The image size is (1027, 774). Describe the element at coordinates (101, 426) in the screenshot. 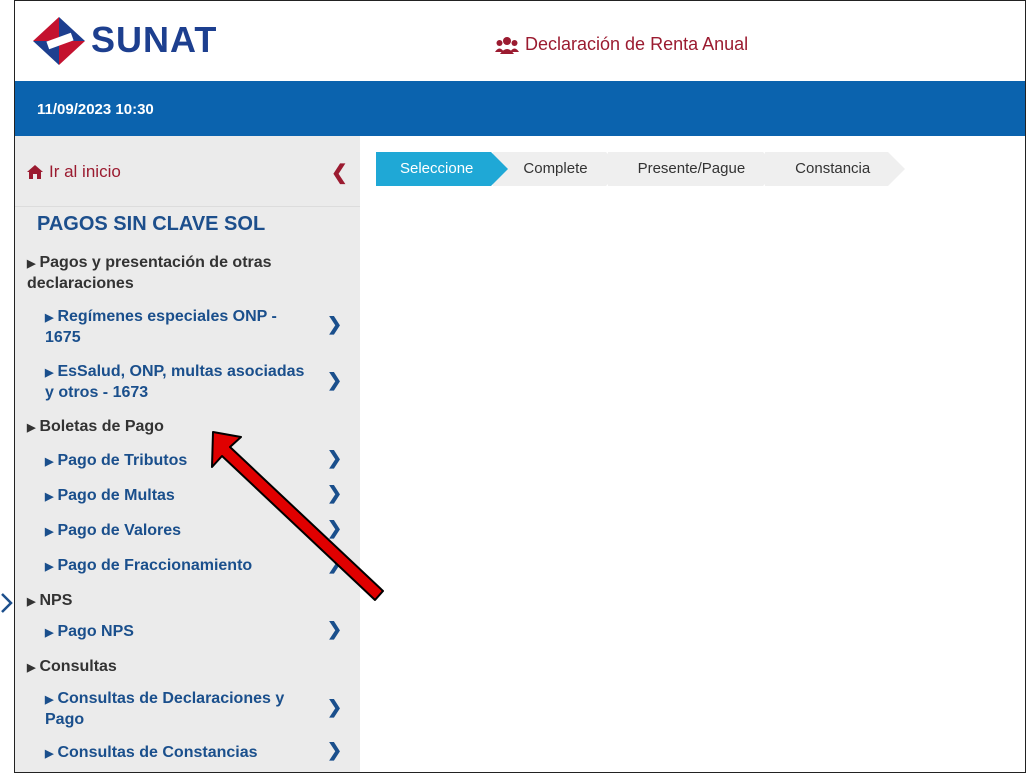

I see `menu-item-label: Boletas de Pago` at that location.